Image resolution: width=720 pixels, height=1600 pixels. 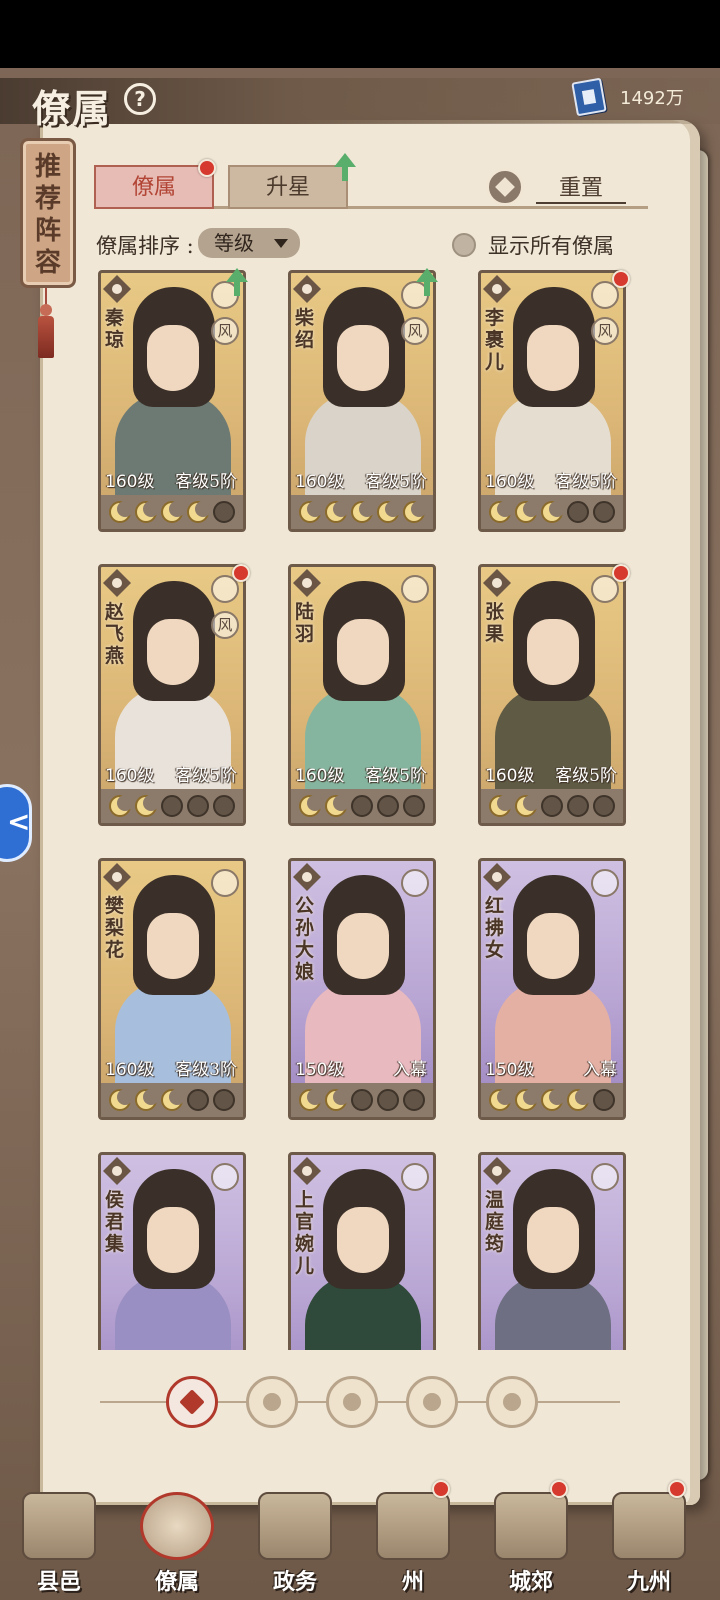 I want to click on faction-beast-icon, so click(x=352, y=1402).